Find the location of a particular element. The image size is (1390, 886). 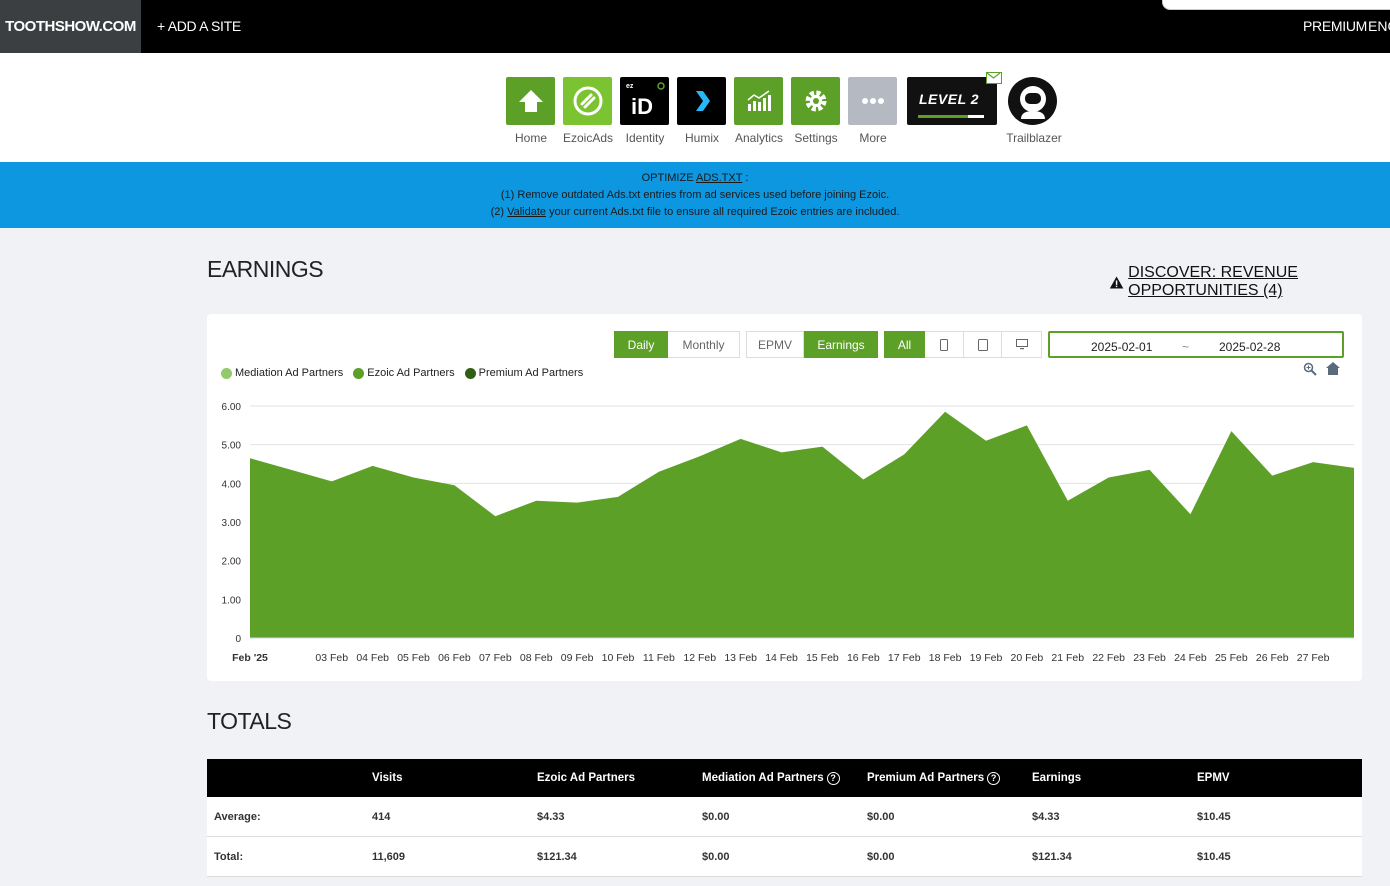

date-to: 2025-02-28 is located at coordinates (1250, 347).